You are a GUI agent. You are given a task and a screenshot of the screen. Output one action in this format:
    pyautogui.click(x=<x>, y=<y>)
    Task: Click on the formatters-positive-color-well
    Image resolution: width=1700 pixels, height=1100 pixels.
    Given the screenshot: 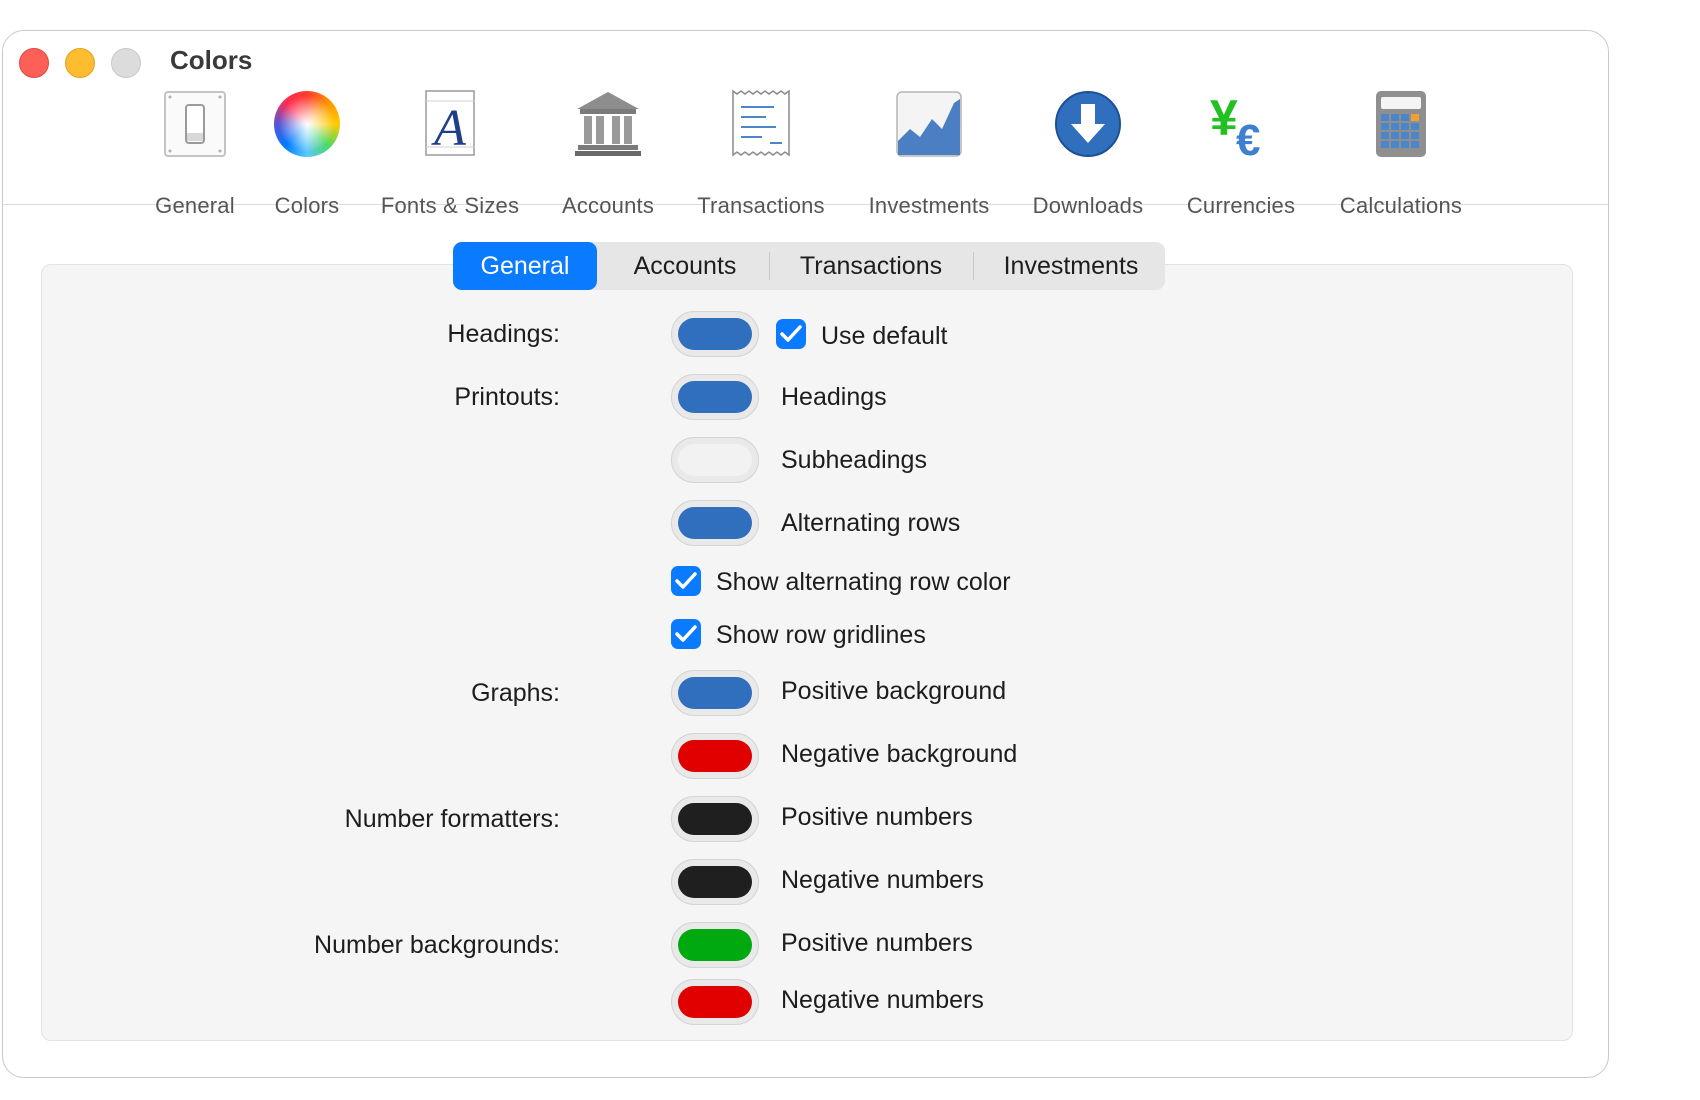 What is the action you would take?
    pyautogui.click(x=715, y=819)
    